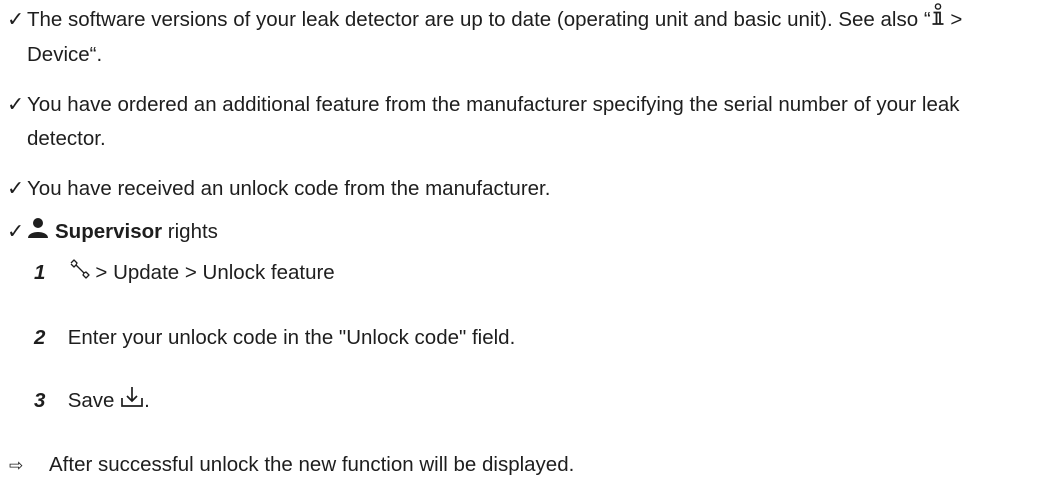  Describe the element at coordinates (79, 273) in the screenshot. I see `wrench-icon` at that location.